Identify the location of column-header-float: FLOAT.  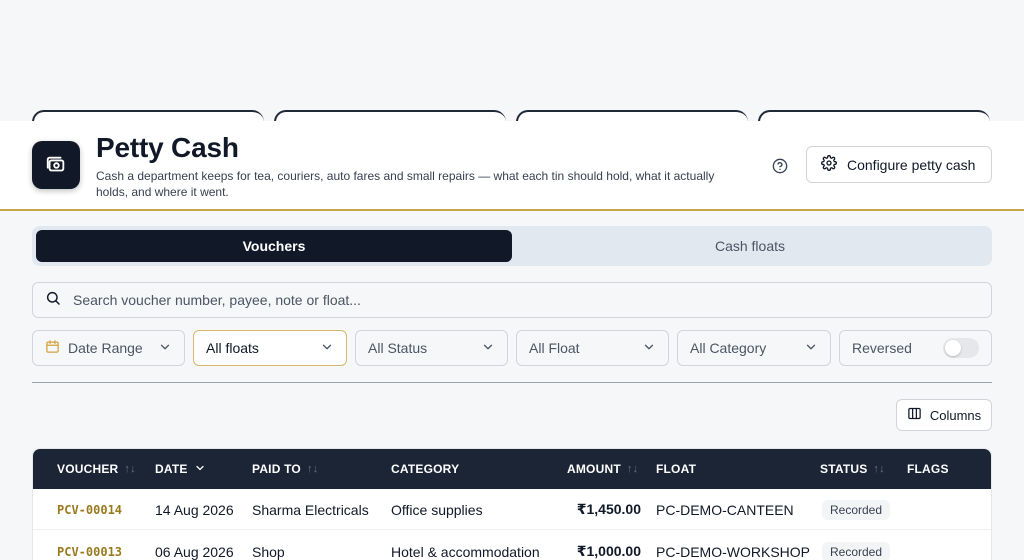
(676, 469).